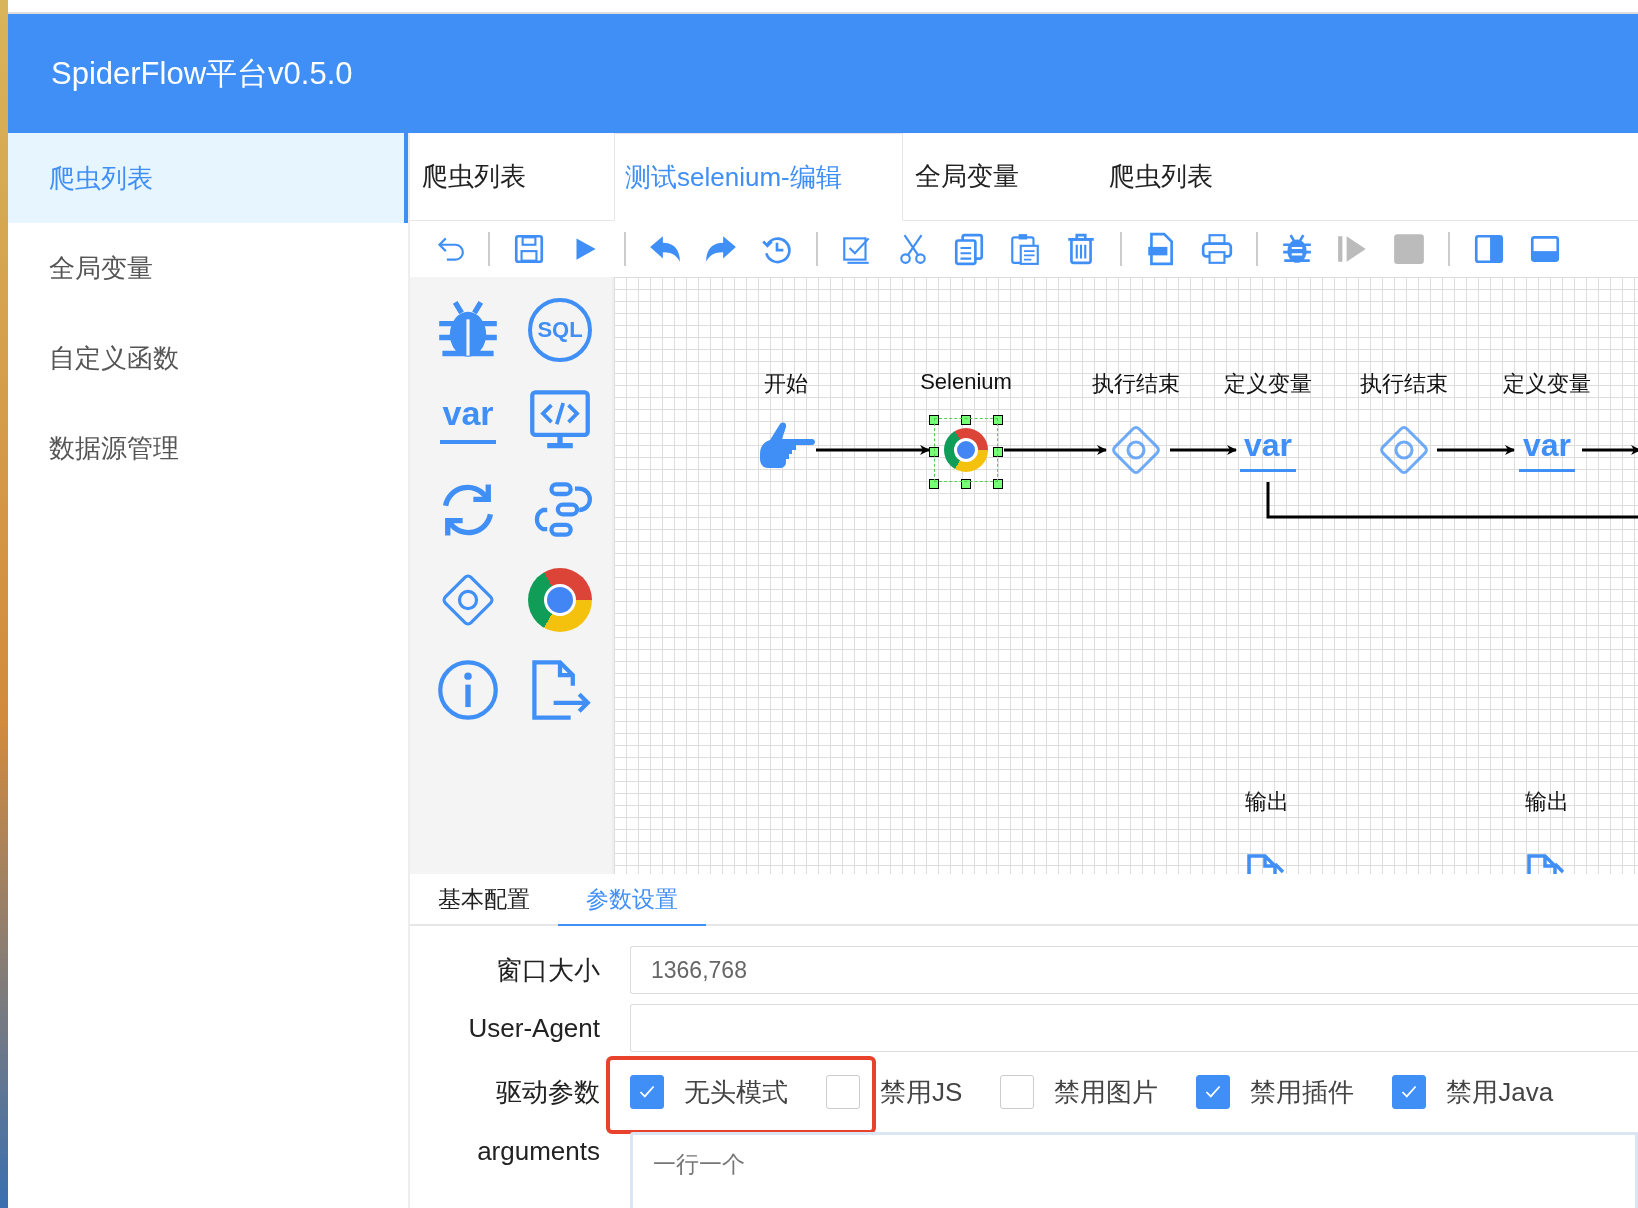 The height and width of the screenshot is (1208, 1638). I want to click on browser-logo-icon, so click(966, 450).